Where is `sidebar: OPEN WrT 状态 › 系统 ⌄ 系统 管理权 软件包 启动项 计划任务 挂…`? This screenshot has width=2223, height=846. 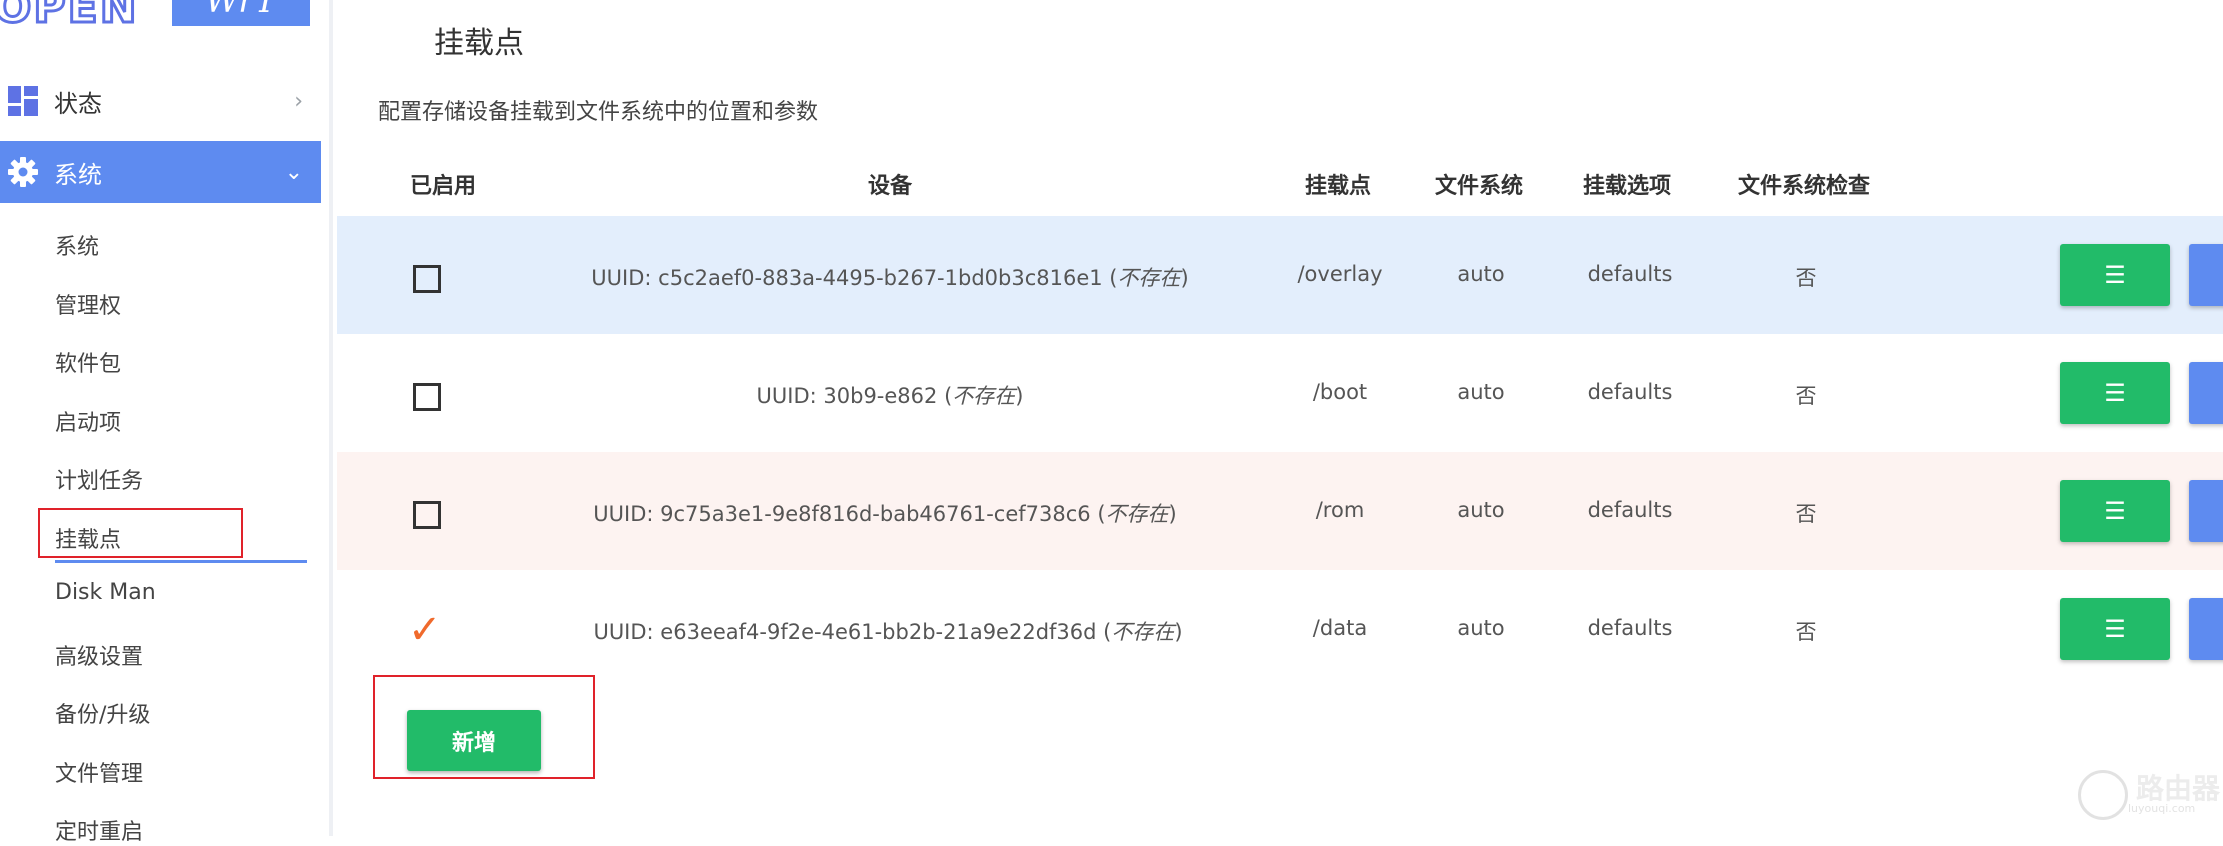
sidebar: OPEN WrT 状态 › 系统 ⌄ 系统 管理权 软件包 启动项 计划任务 挂… is located at coordinates (166, 422).